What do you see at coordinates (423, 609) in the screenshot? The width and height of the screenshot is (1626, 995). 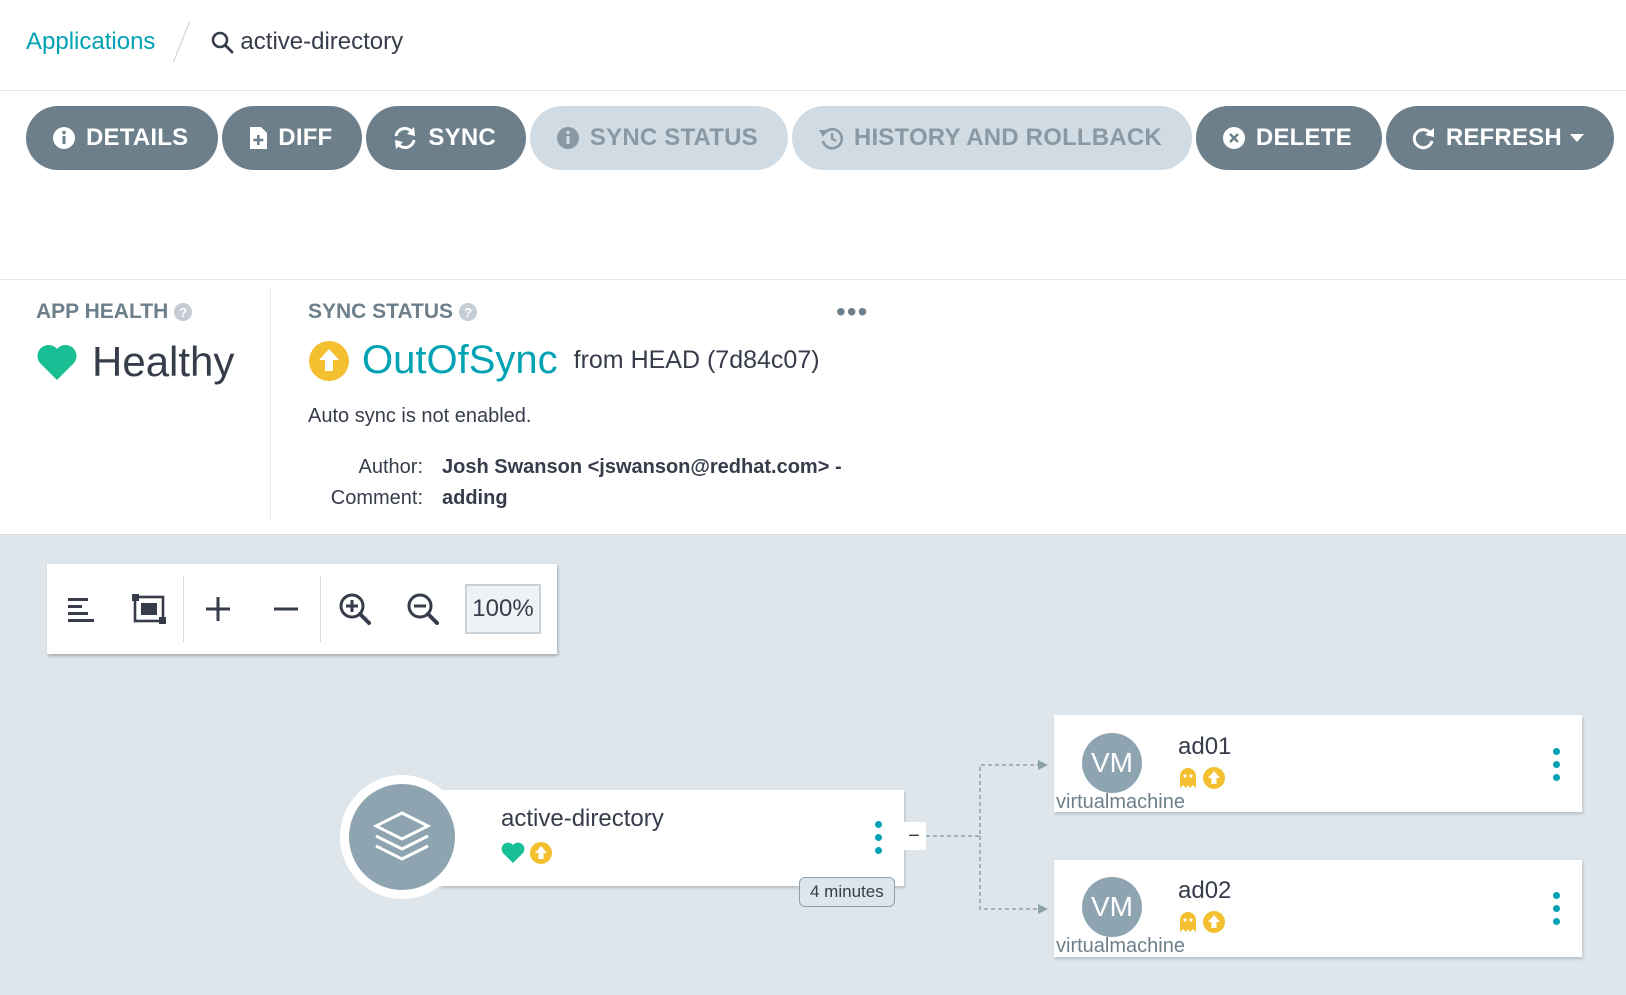 I see `zoom-out-icon` at bounding box center [423, 609].